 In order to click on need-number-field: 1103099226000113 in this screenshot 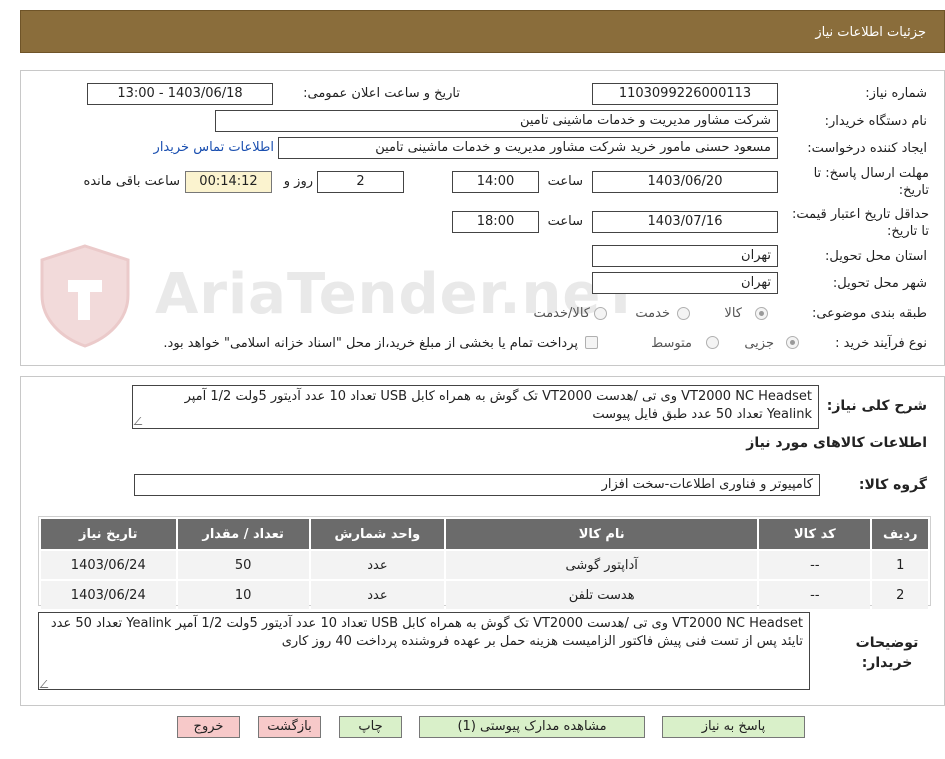, I will do `click(685, 94)`.